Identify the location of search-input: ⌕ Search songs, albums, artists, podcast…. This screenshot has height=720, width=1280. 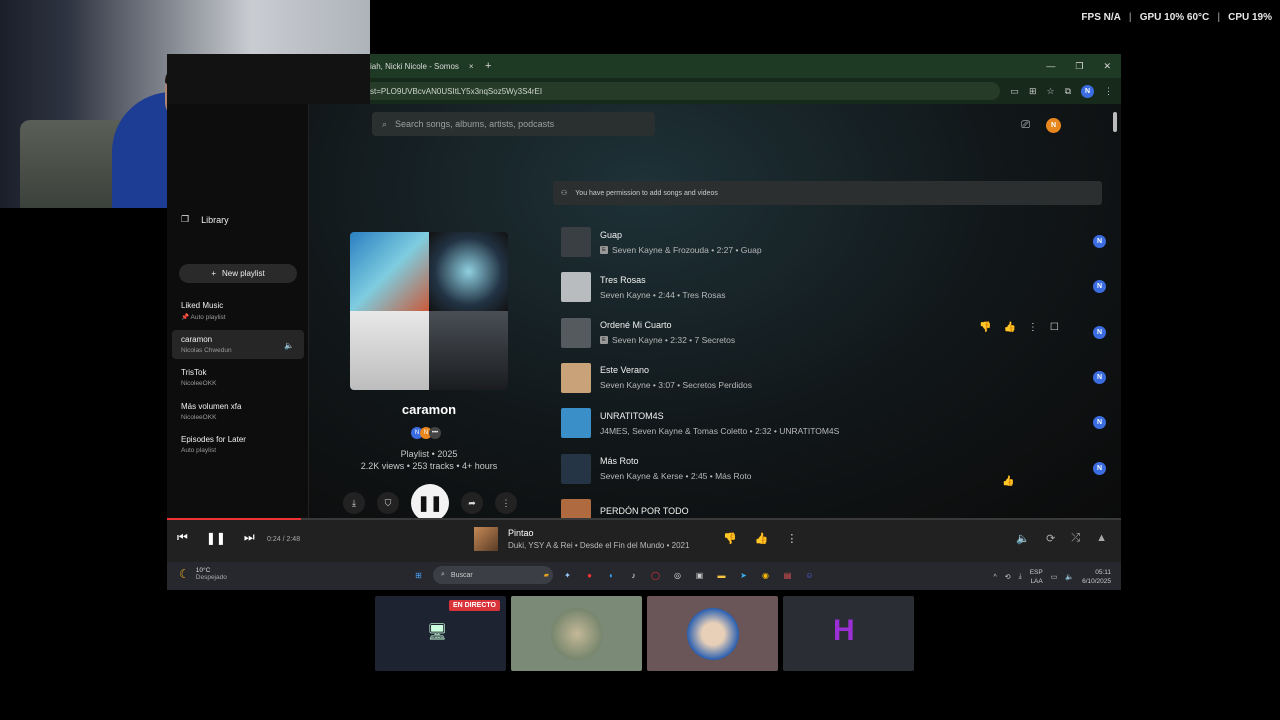
(513, 124).